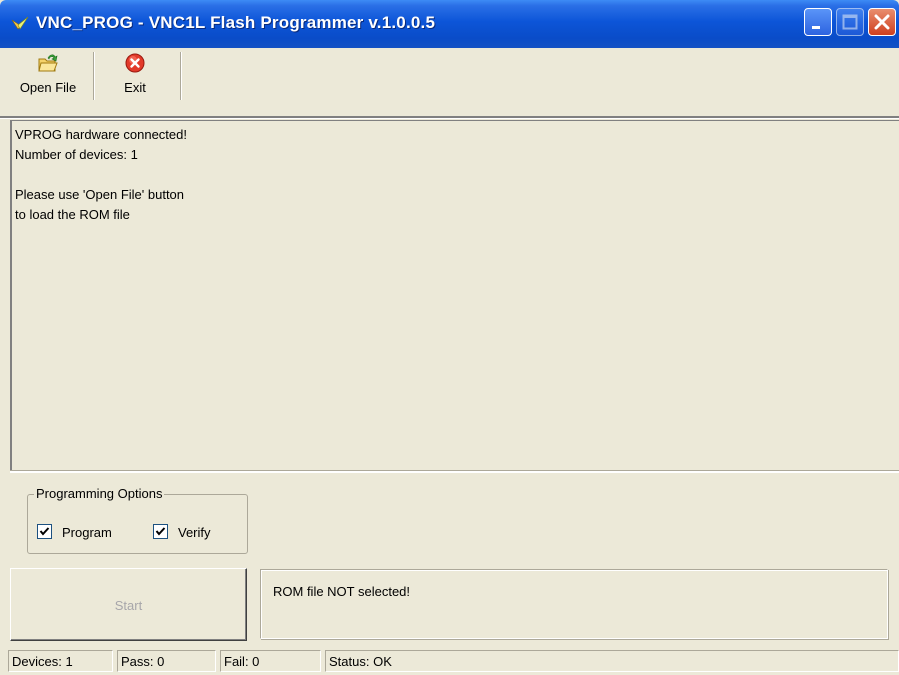 The height and width of the screenshot is (675, 899). I want to click on status-message: ROM file NOT selected!, so click(574, 604).